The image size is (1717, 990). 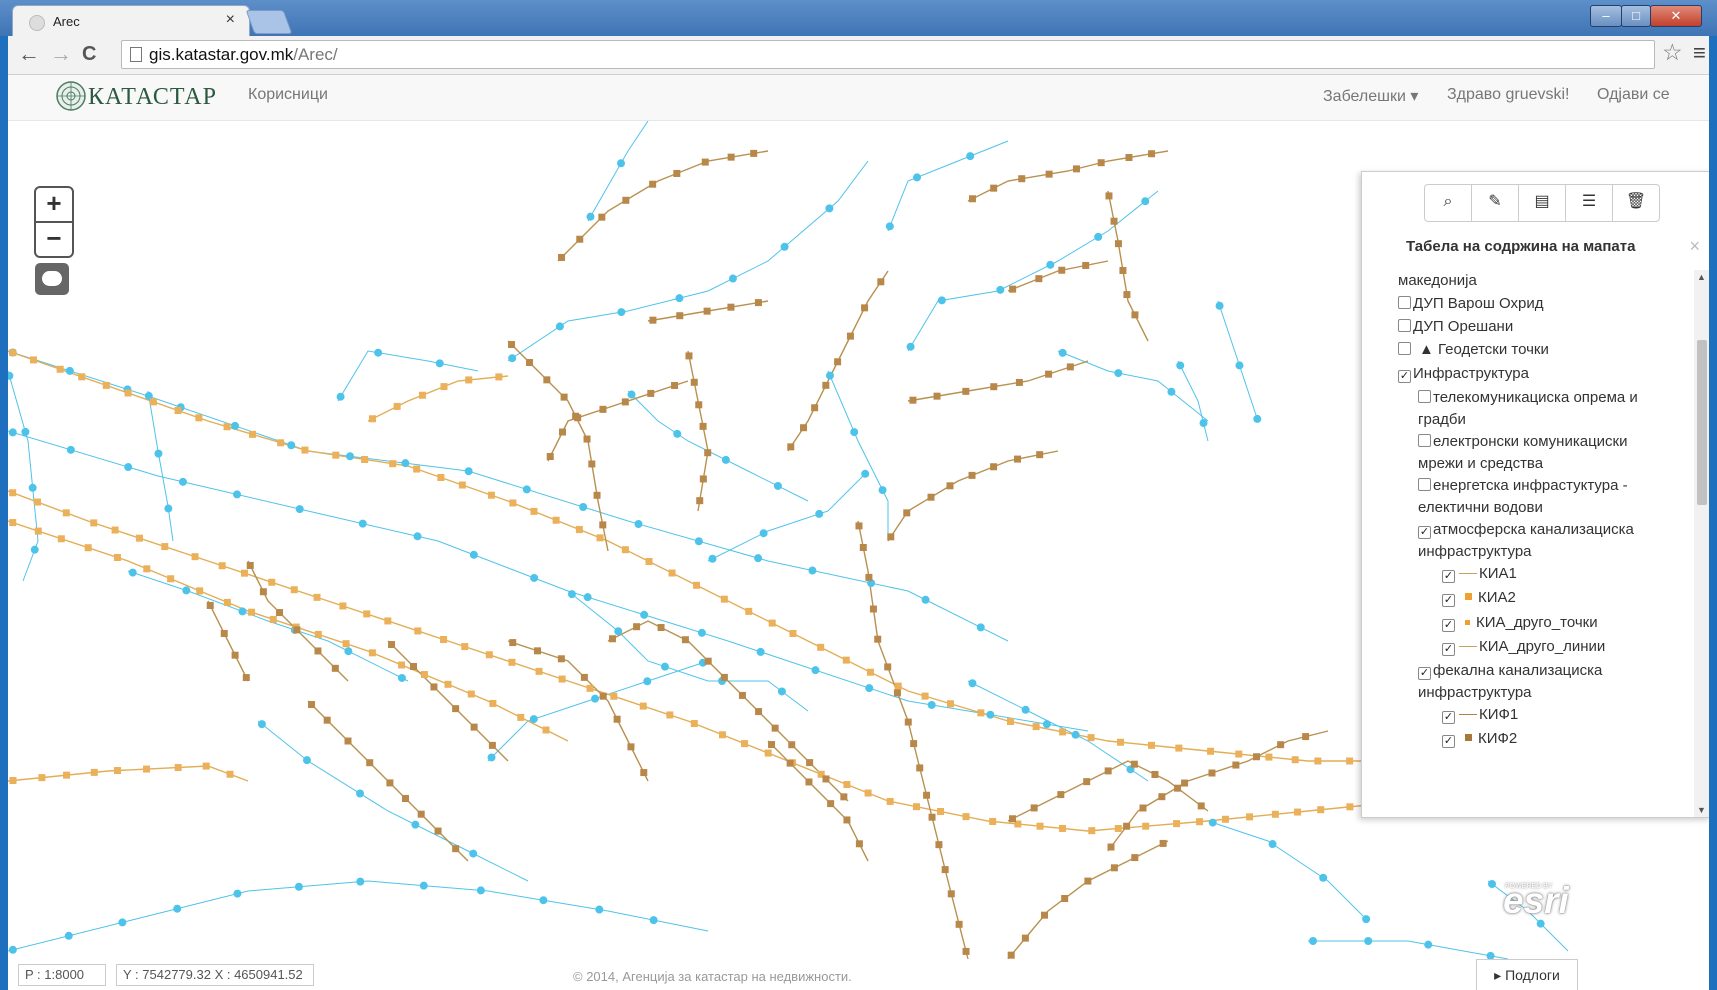 I want to click on home-extent-button, so click(x=52, y=279).